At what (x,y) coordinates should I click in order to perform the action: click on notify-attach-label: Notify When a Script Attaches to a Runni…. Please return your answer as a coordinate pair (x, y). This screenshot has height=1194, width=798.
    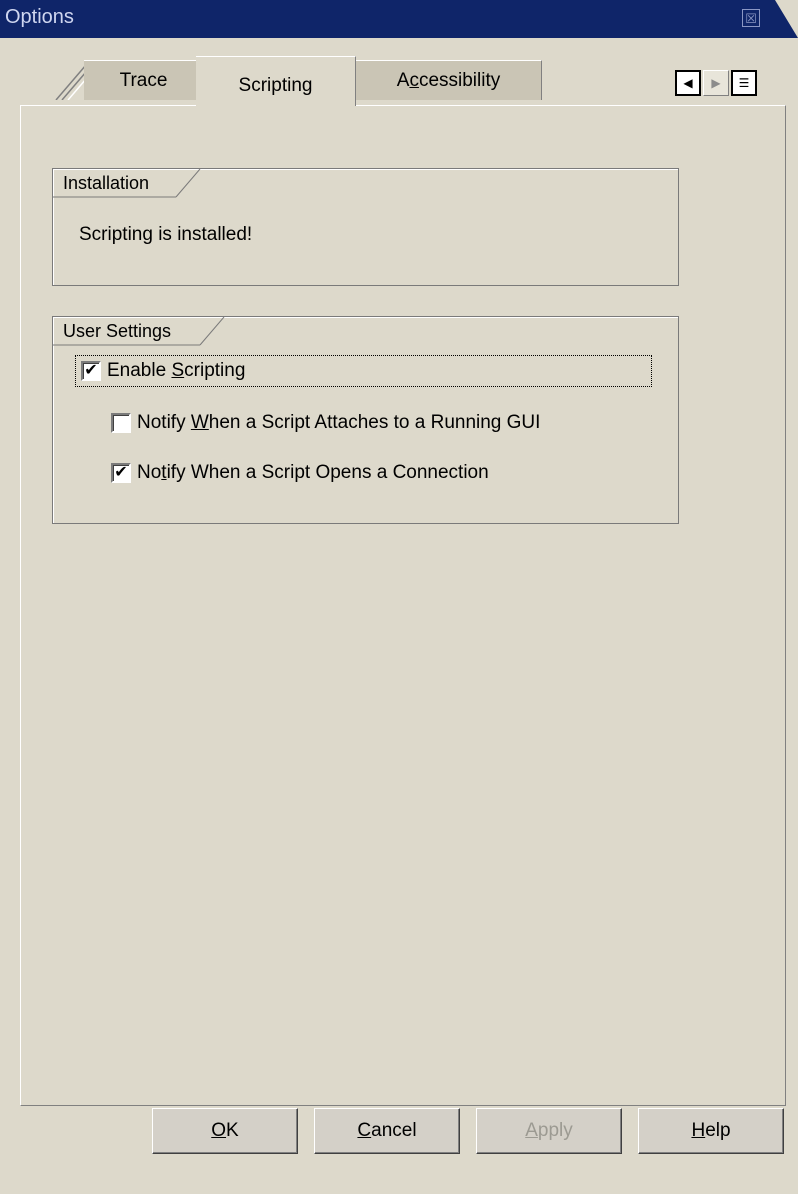
    Looking at the image, I should click on (338, 423).